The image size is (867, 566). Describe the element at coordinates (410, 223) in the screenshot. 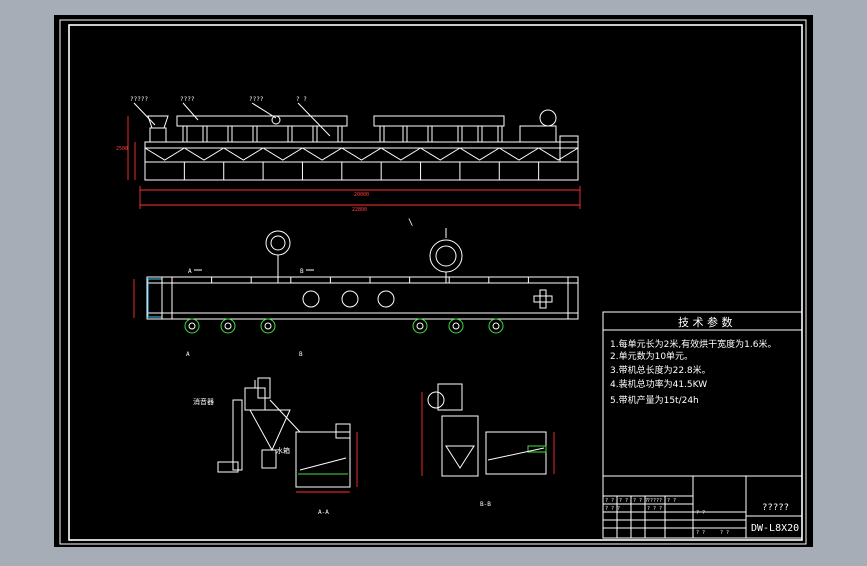

I see `stray-mark: \` at that location.